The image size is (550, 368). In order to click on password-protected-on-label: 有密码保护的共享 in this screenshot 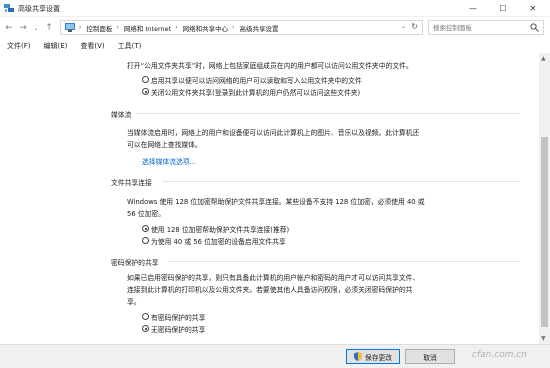, I will do `click(178, 317)`.